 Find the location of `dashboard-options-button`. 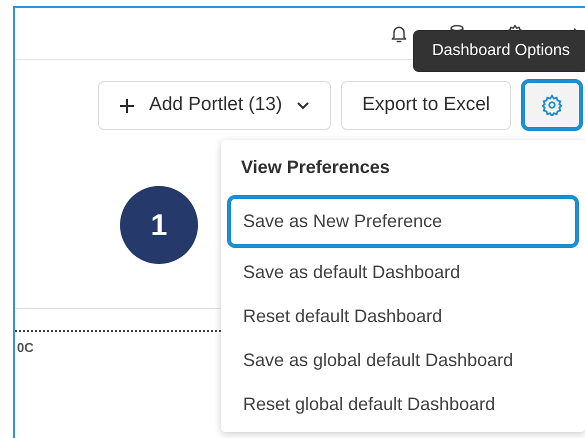

dashboard-options-button is located at coordinates (552, 105).